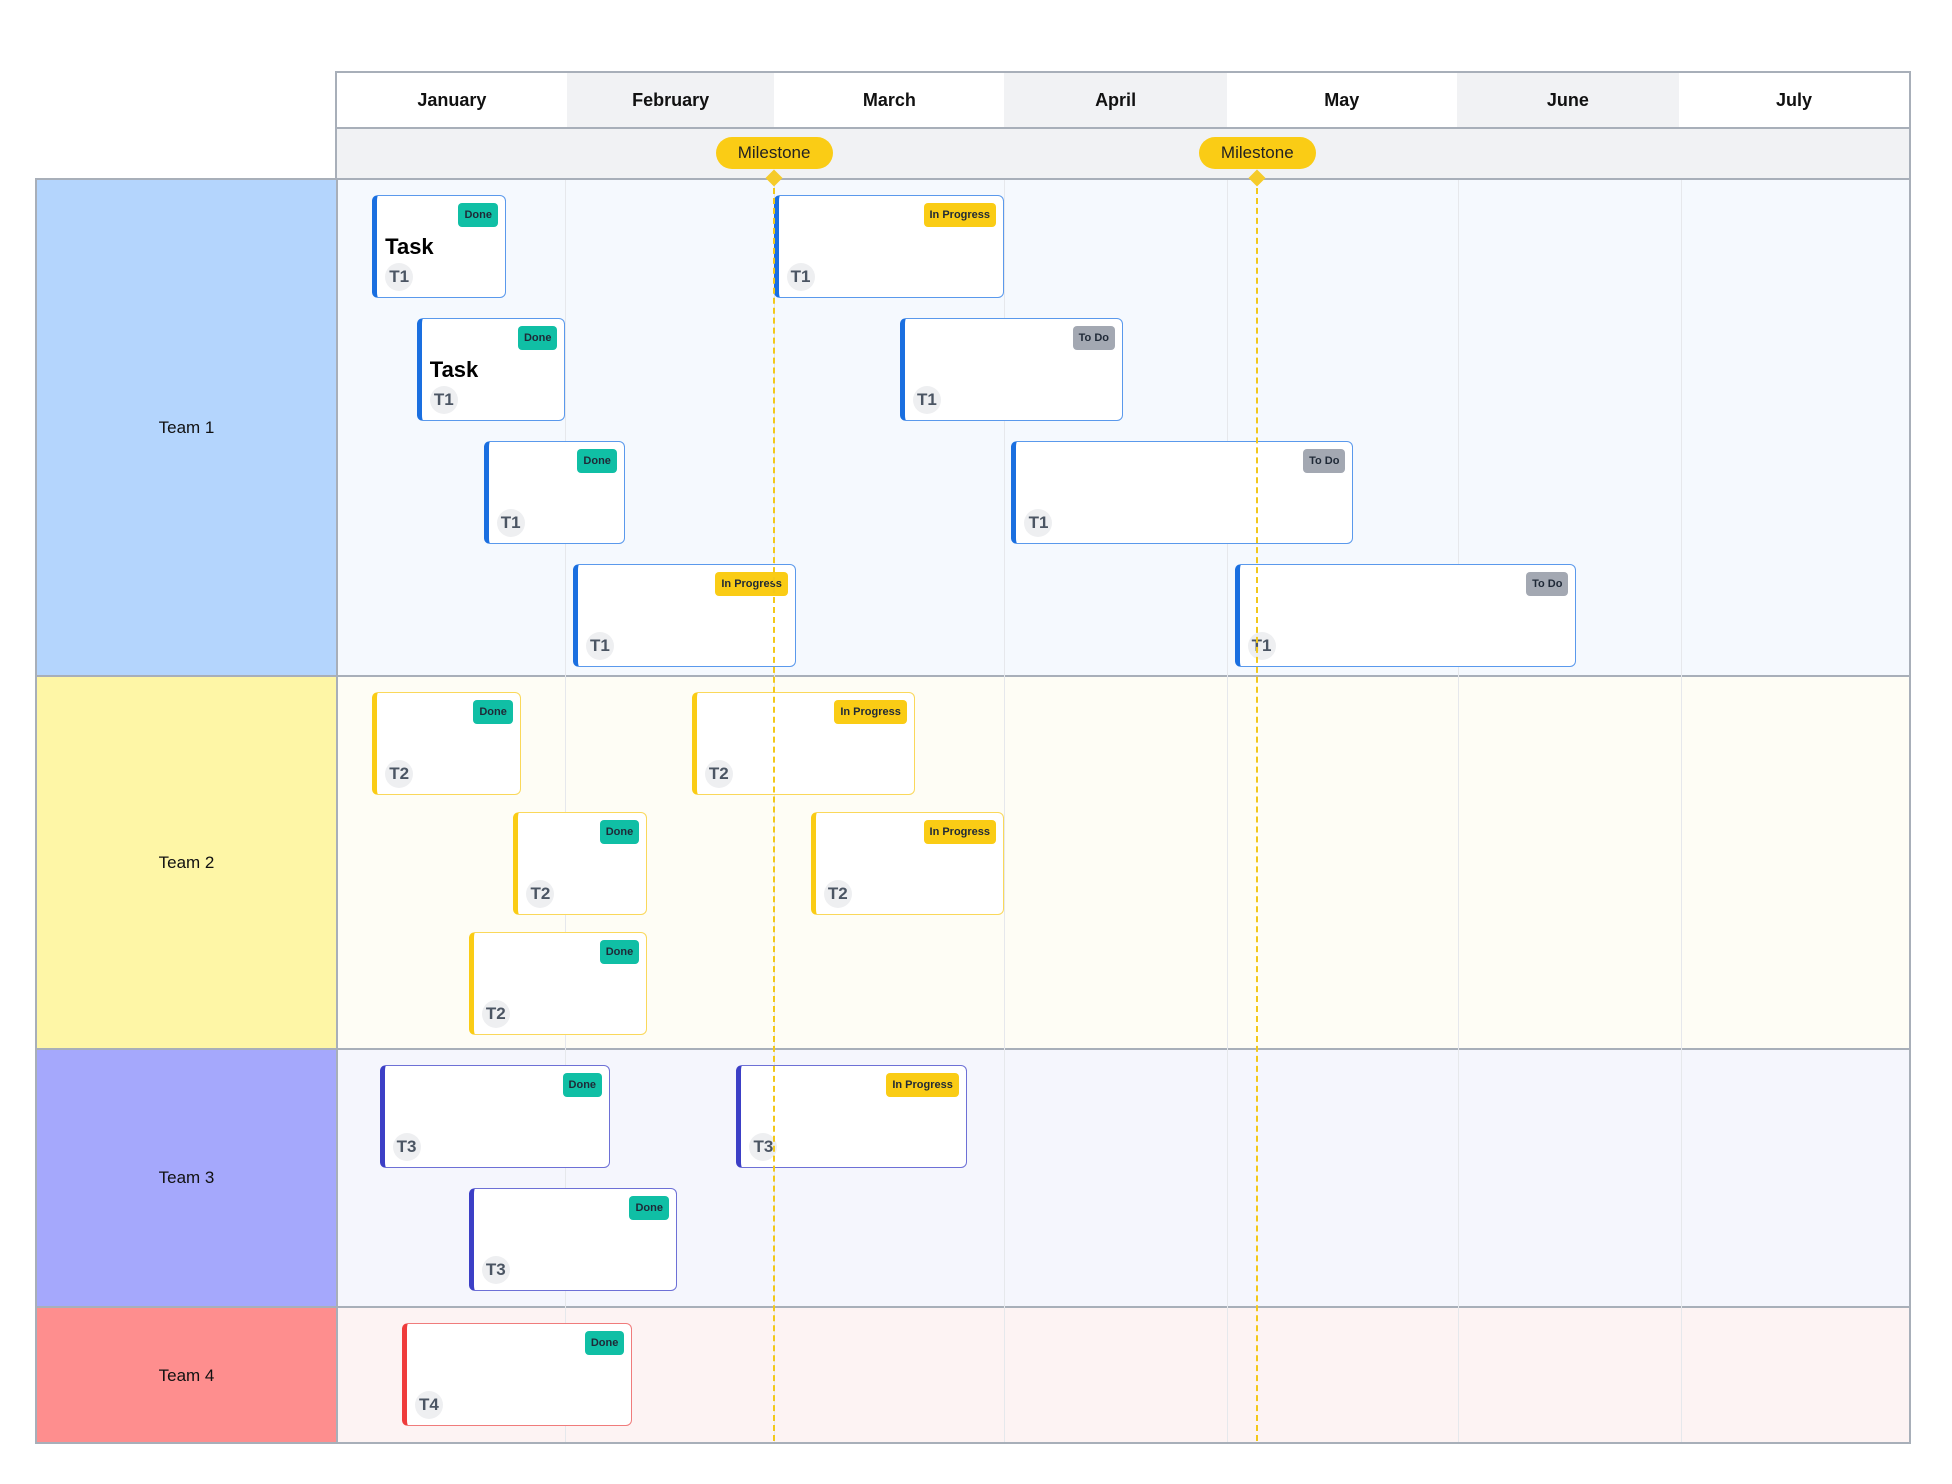 The width and height of the screenshot is (1952, 1484). What do you see at coordinates (428, 1405) in the screenshot?
I see `team-tag: T4` at bounding box center [428, 1405].